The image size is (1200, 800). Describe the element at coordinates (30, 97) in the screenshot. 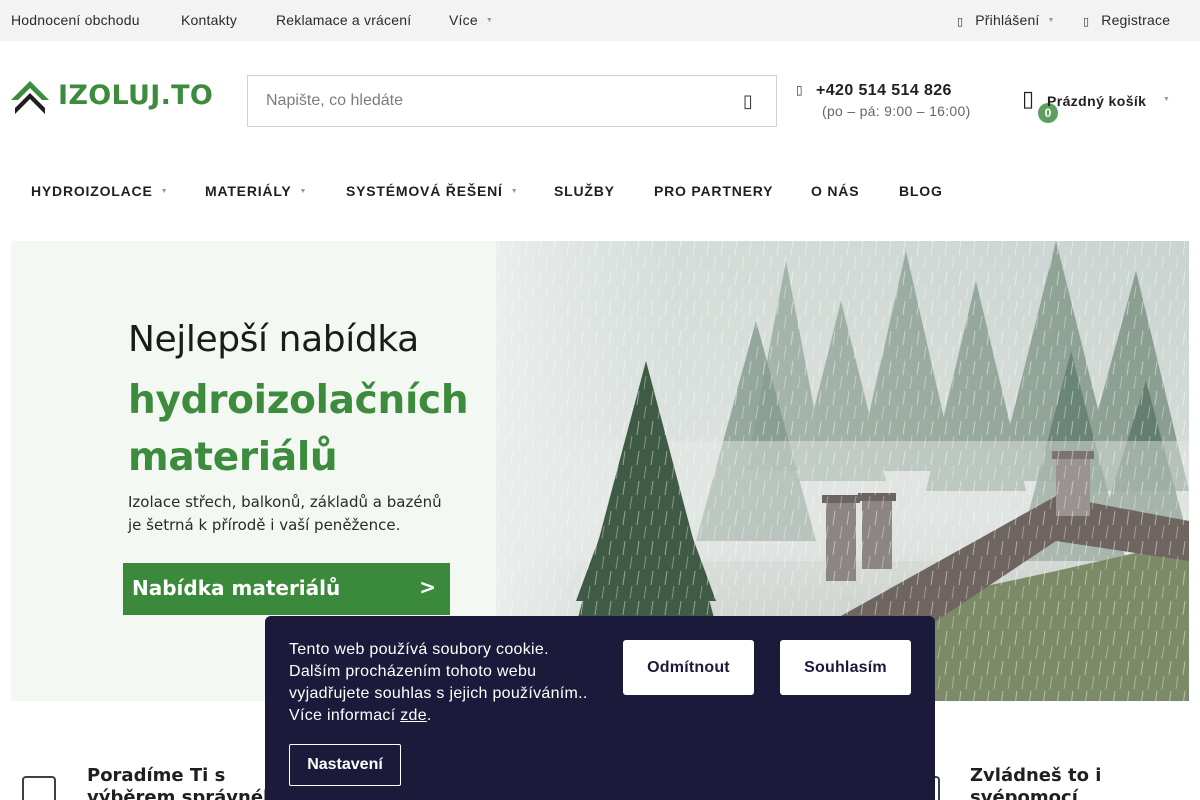

I see `logo-roof-icon` at that location.